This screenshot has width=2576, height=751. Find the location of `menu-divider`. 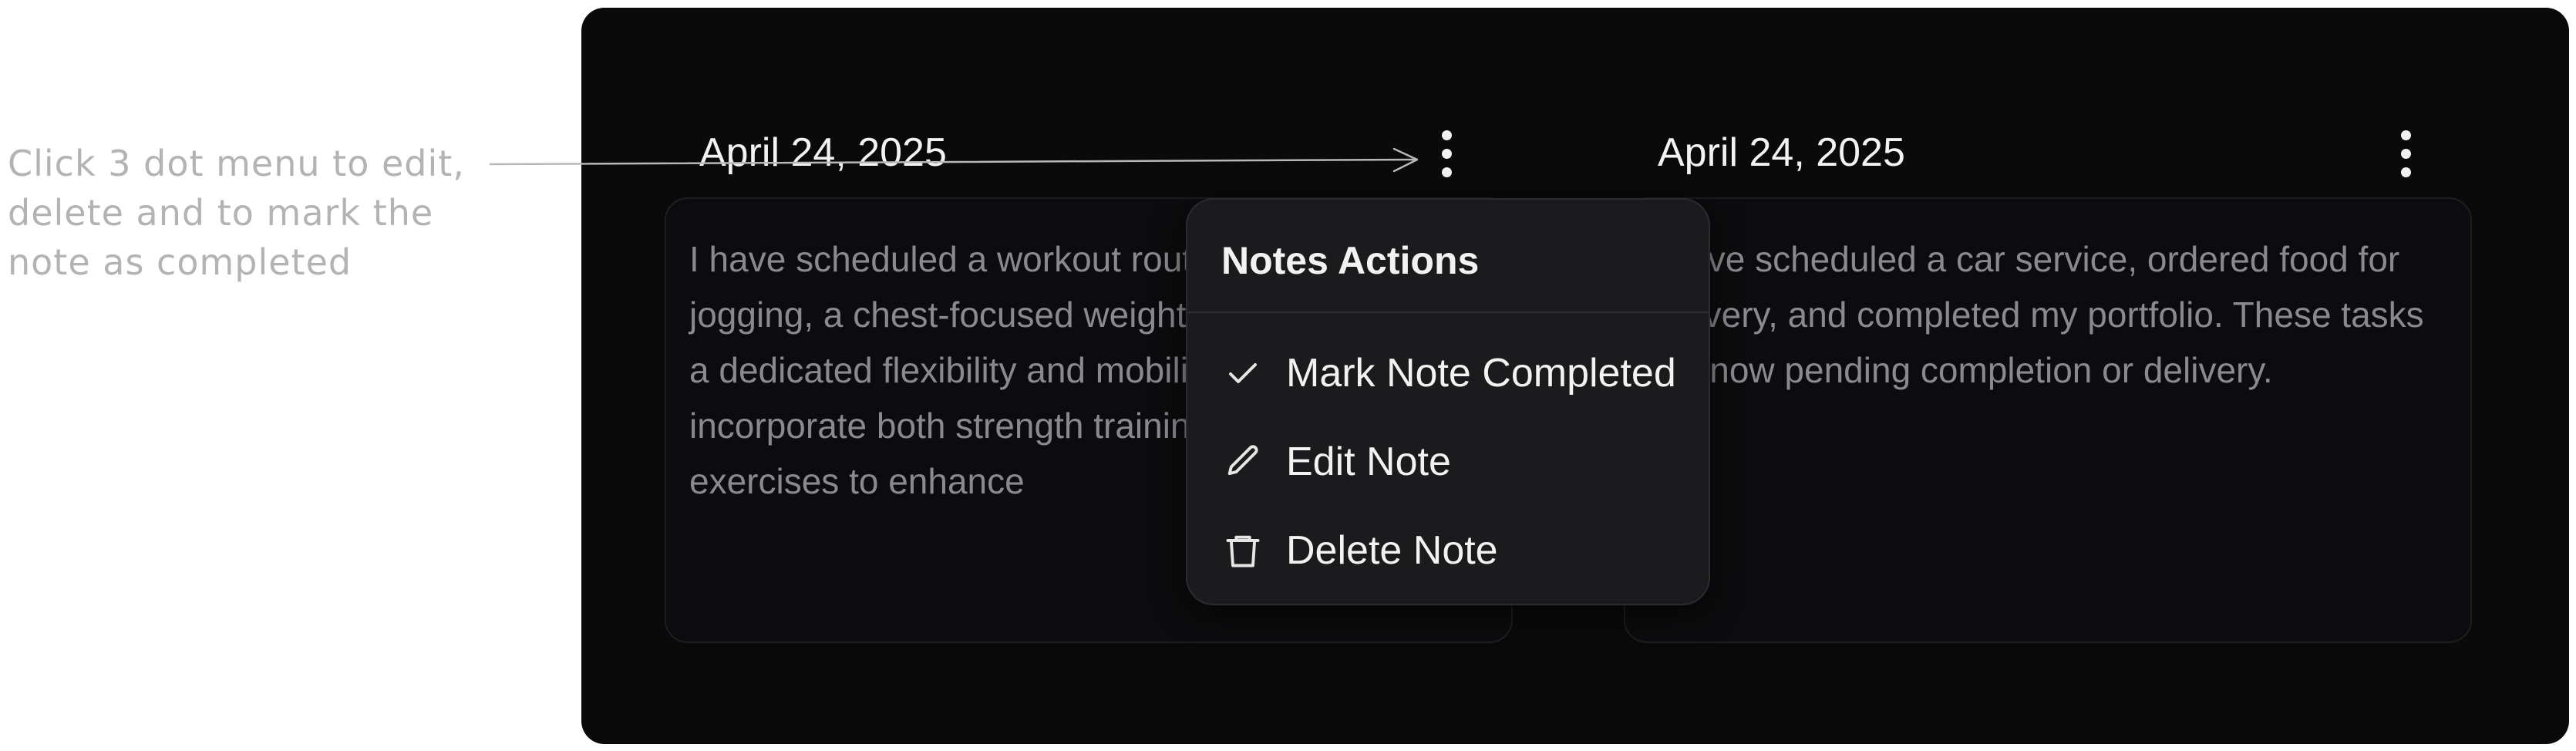

menu-divider is located at coordinates (1448, 312).